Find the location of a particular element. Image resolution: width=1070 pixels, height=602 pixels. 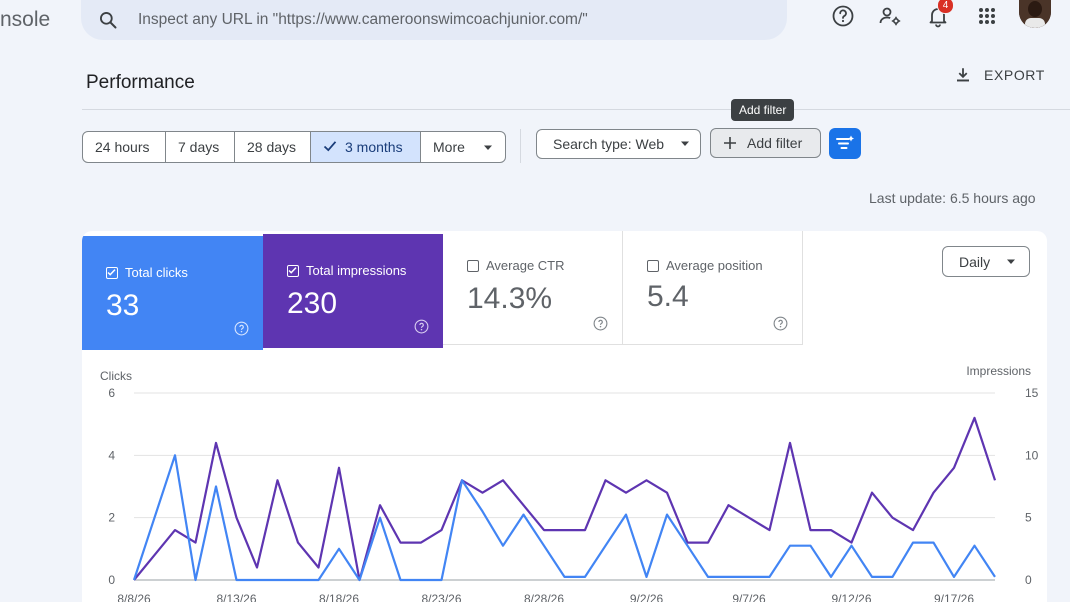

range-24-hours: 24 hours is located at coordinates (124, 147).